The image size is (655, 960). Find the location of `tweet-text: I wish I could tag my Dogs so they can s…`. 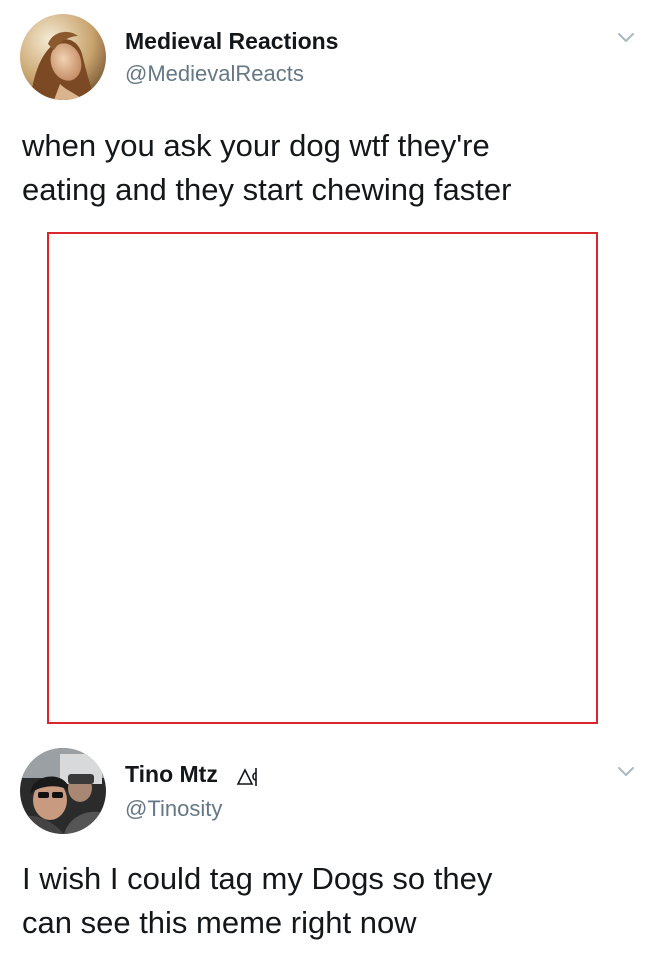

tweet-text: I wish I could tag my Dogs so they can s… is located at coordinates (257, 900).